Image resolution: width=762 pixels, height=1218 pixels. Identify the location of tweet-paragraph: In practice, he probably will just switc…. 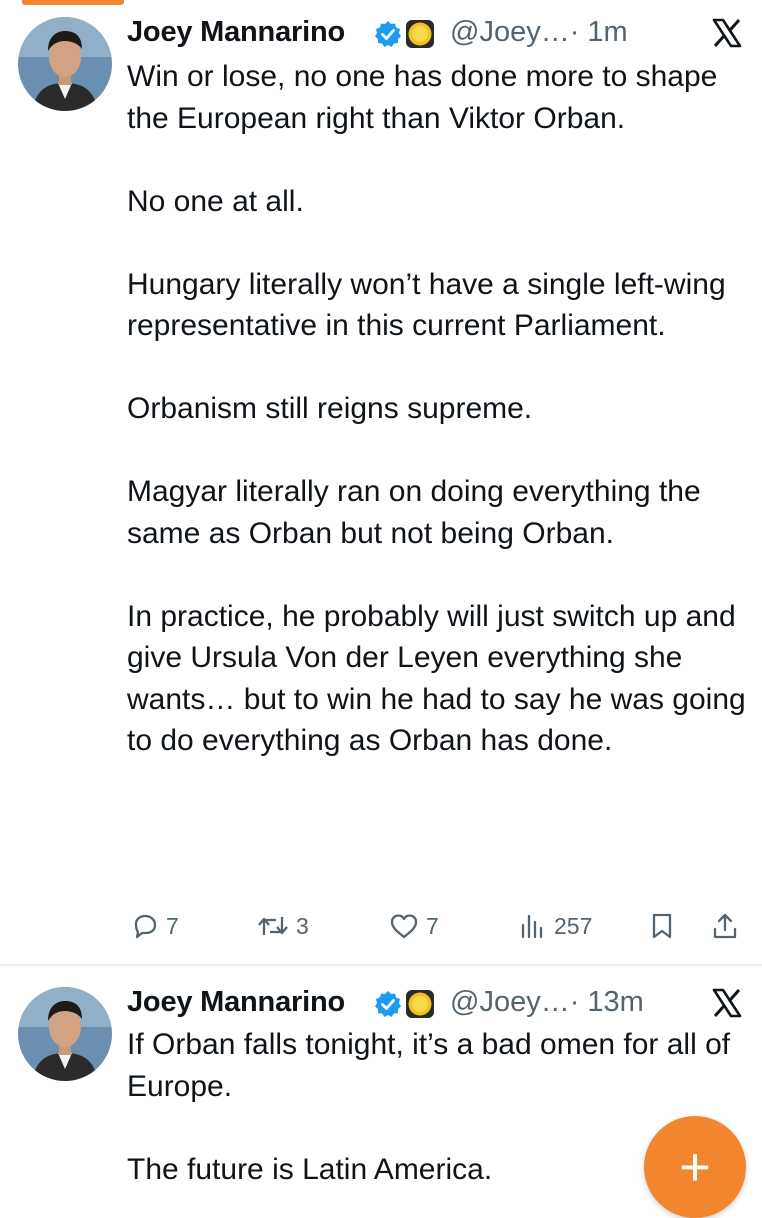
(436, 678).